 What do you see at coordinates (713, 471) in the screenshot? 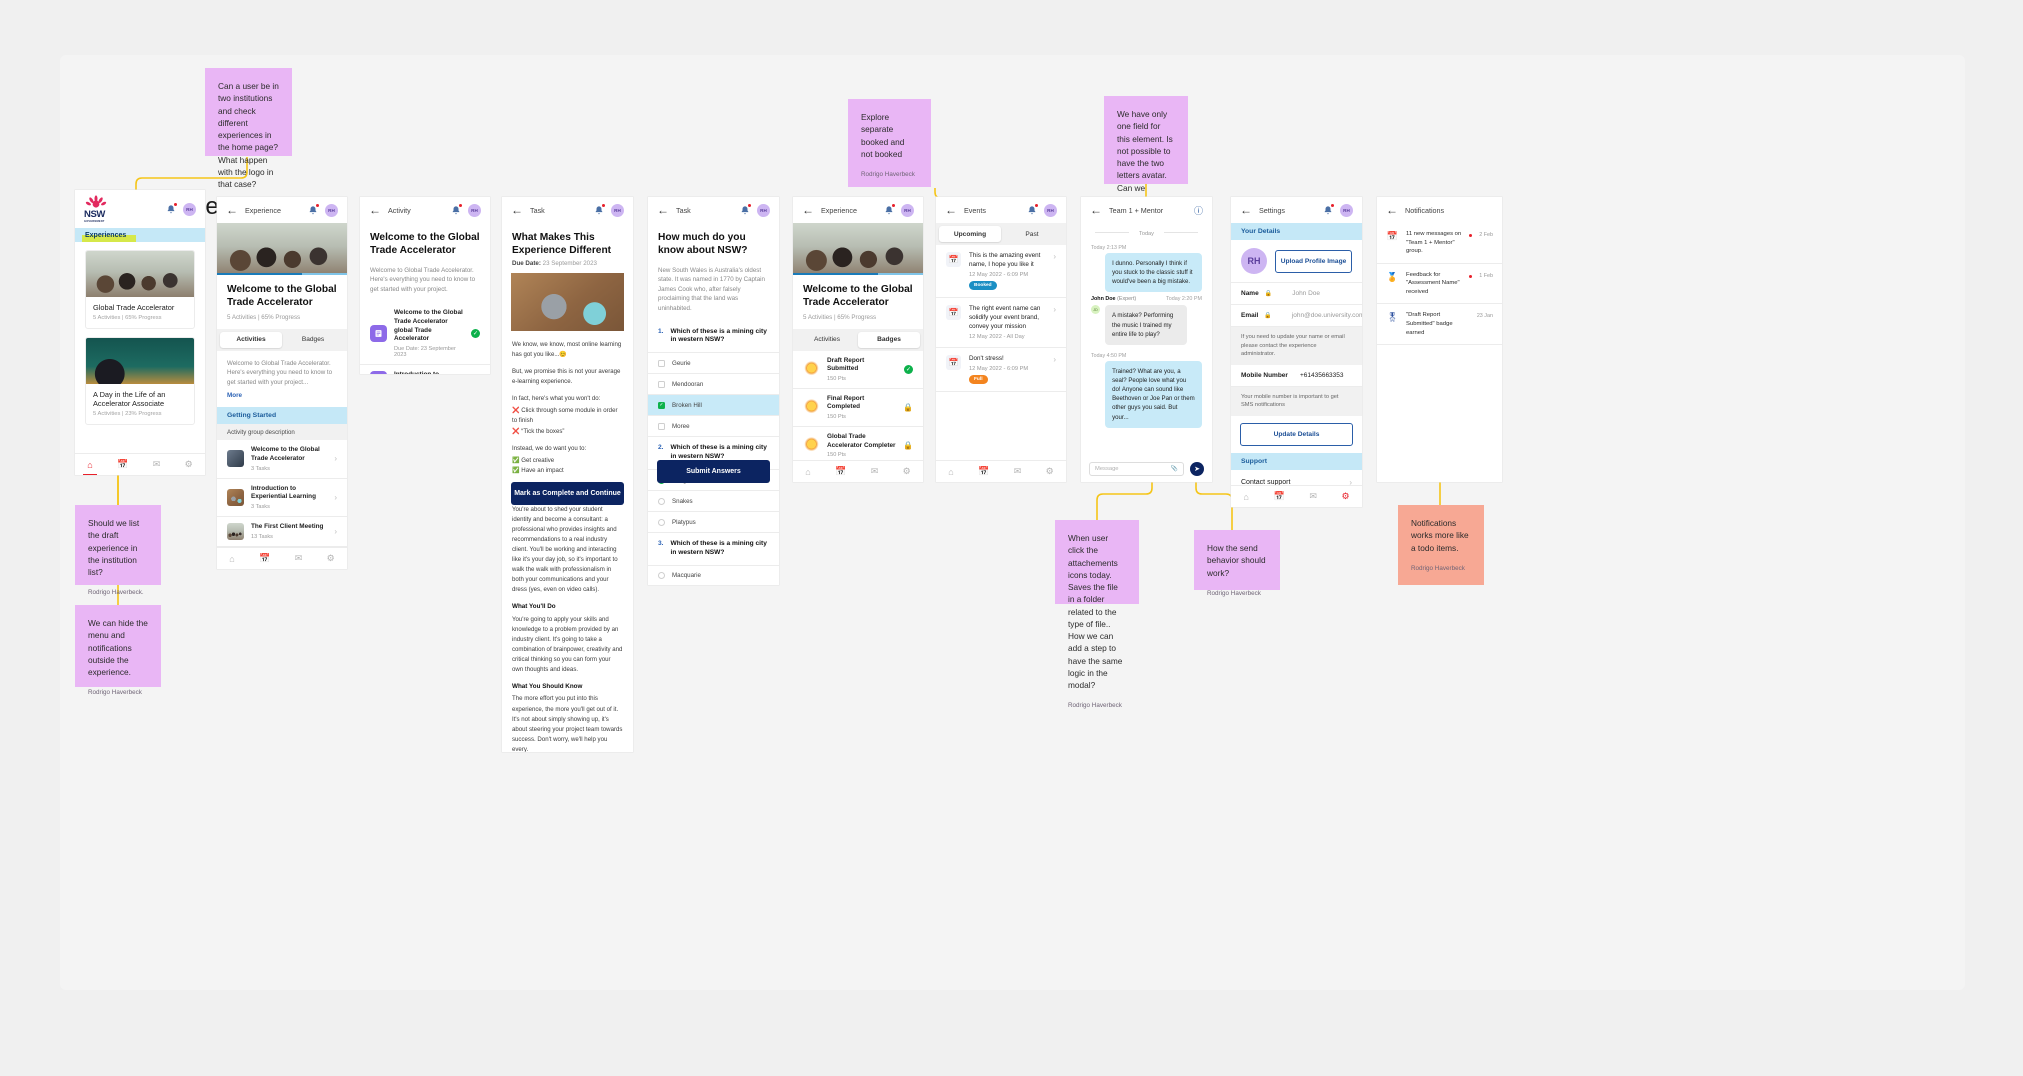
I see `submit-answers-button: Submit Answers` at bounding box center [713, 471].